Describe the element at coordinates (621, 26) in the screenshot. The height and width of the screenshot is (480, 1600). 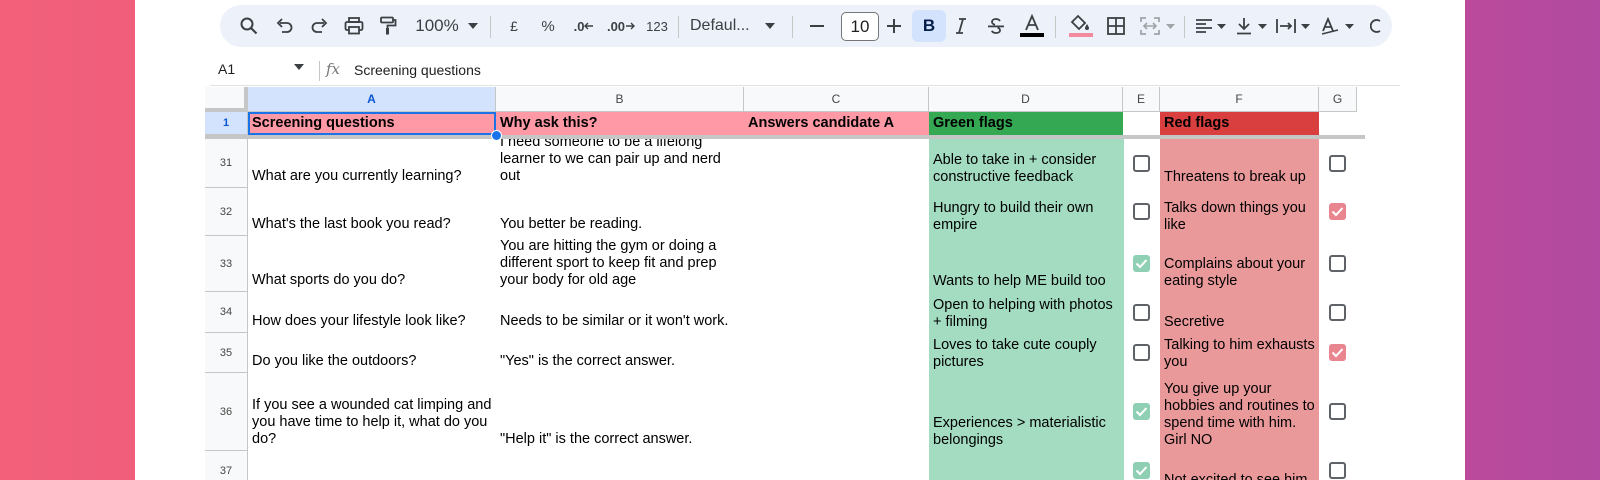
I see `increase-decimals-button: .00` at that location.